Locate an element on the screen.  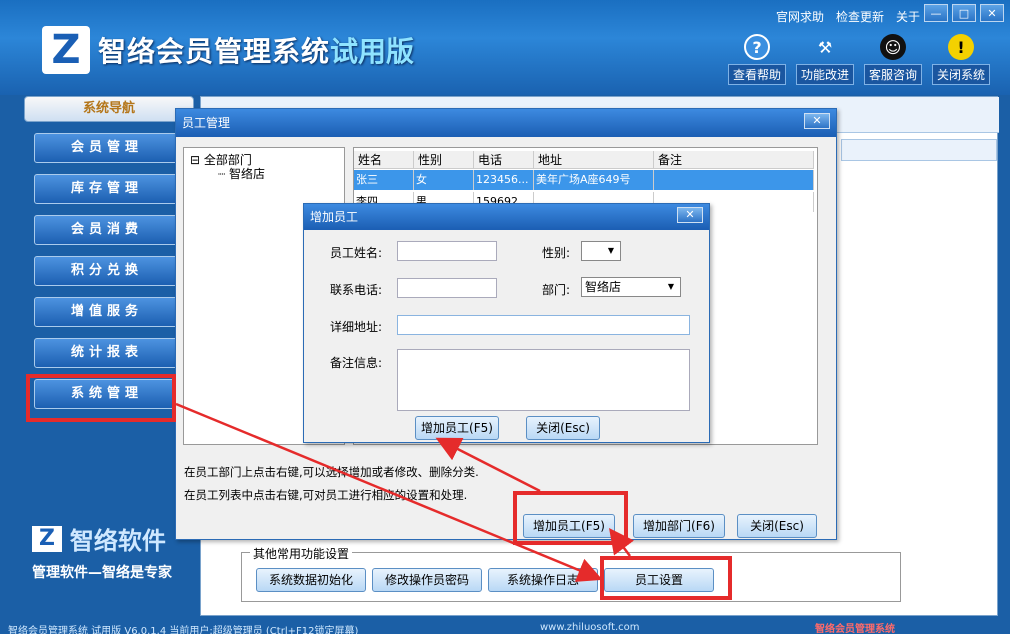
add-dialog-add-button: 增加员工(F5) is located at coordinates (457, 428).